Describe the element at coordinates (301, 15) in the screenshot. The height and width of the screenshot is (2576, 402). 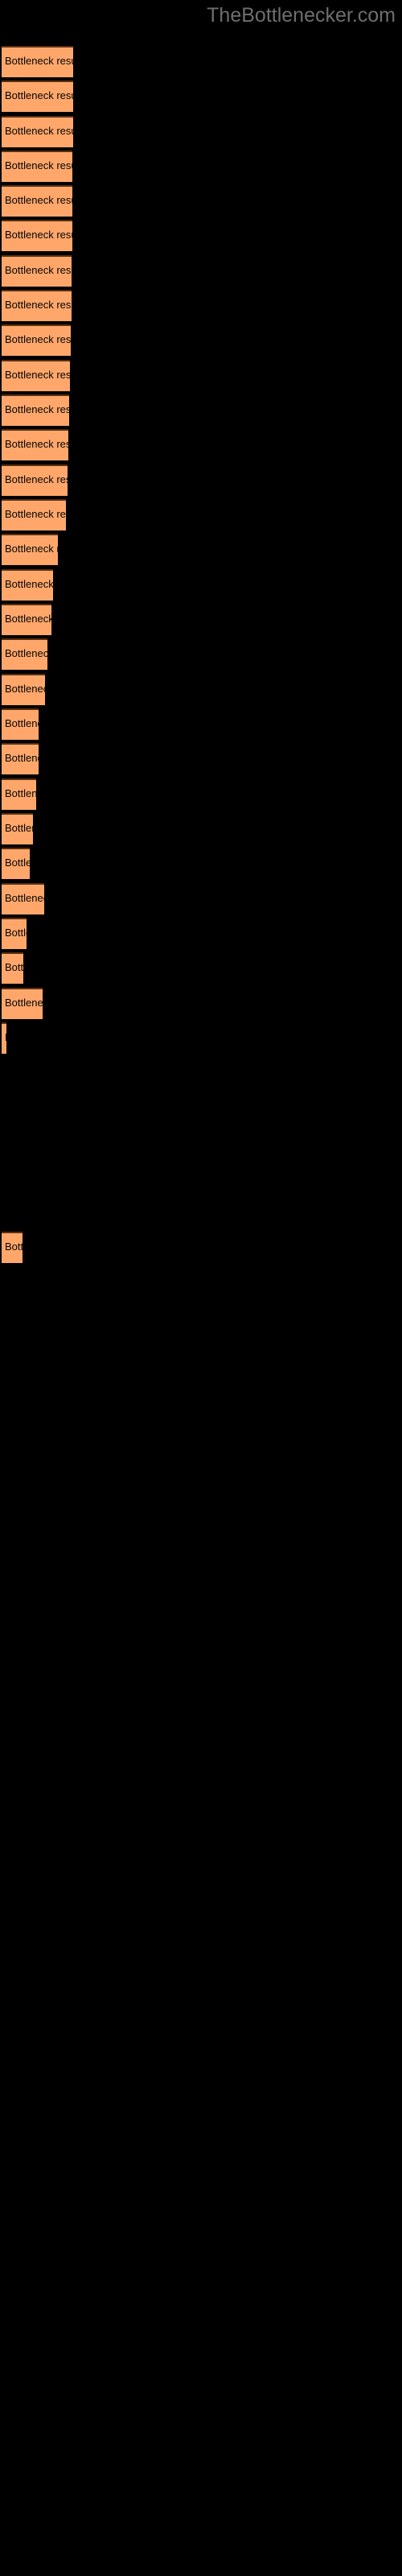
I see `site-watermark: TheBottlenecker.com` at that location.